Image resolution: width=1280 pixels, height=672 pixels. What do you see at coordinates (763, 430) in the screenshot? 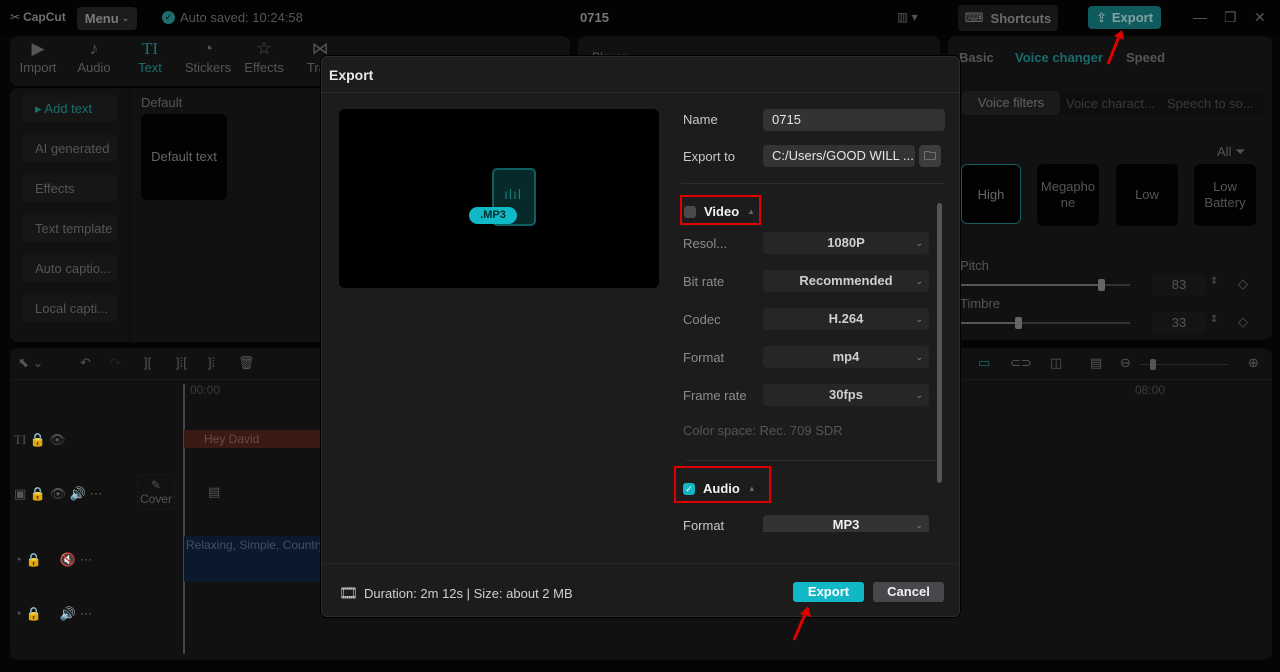
I see `color-space-text: Color space: Rec. 709 SDR` at bounding box center [763, 430].